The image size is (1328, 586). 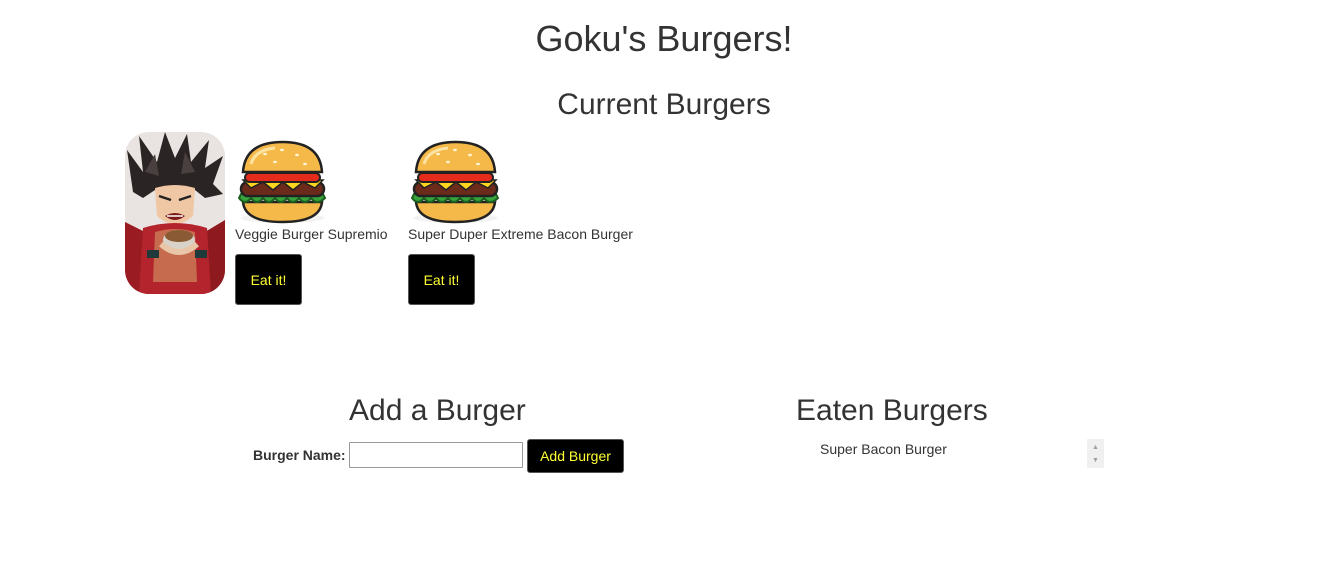 I want to click on burger-card: Super Duper Extreme Bacon Burger Eat it!, so click(x=520, y=222).